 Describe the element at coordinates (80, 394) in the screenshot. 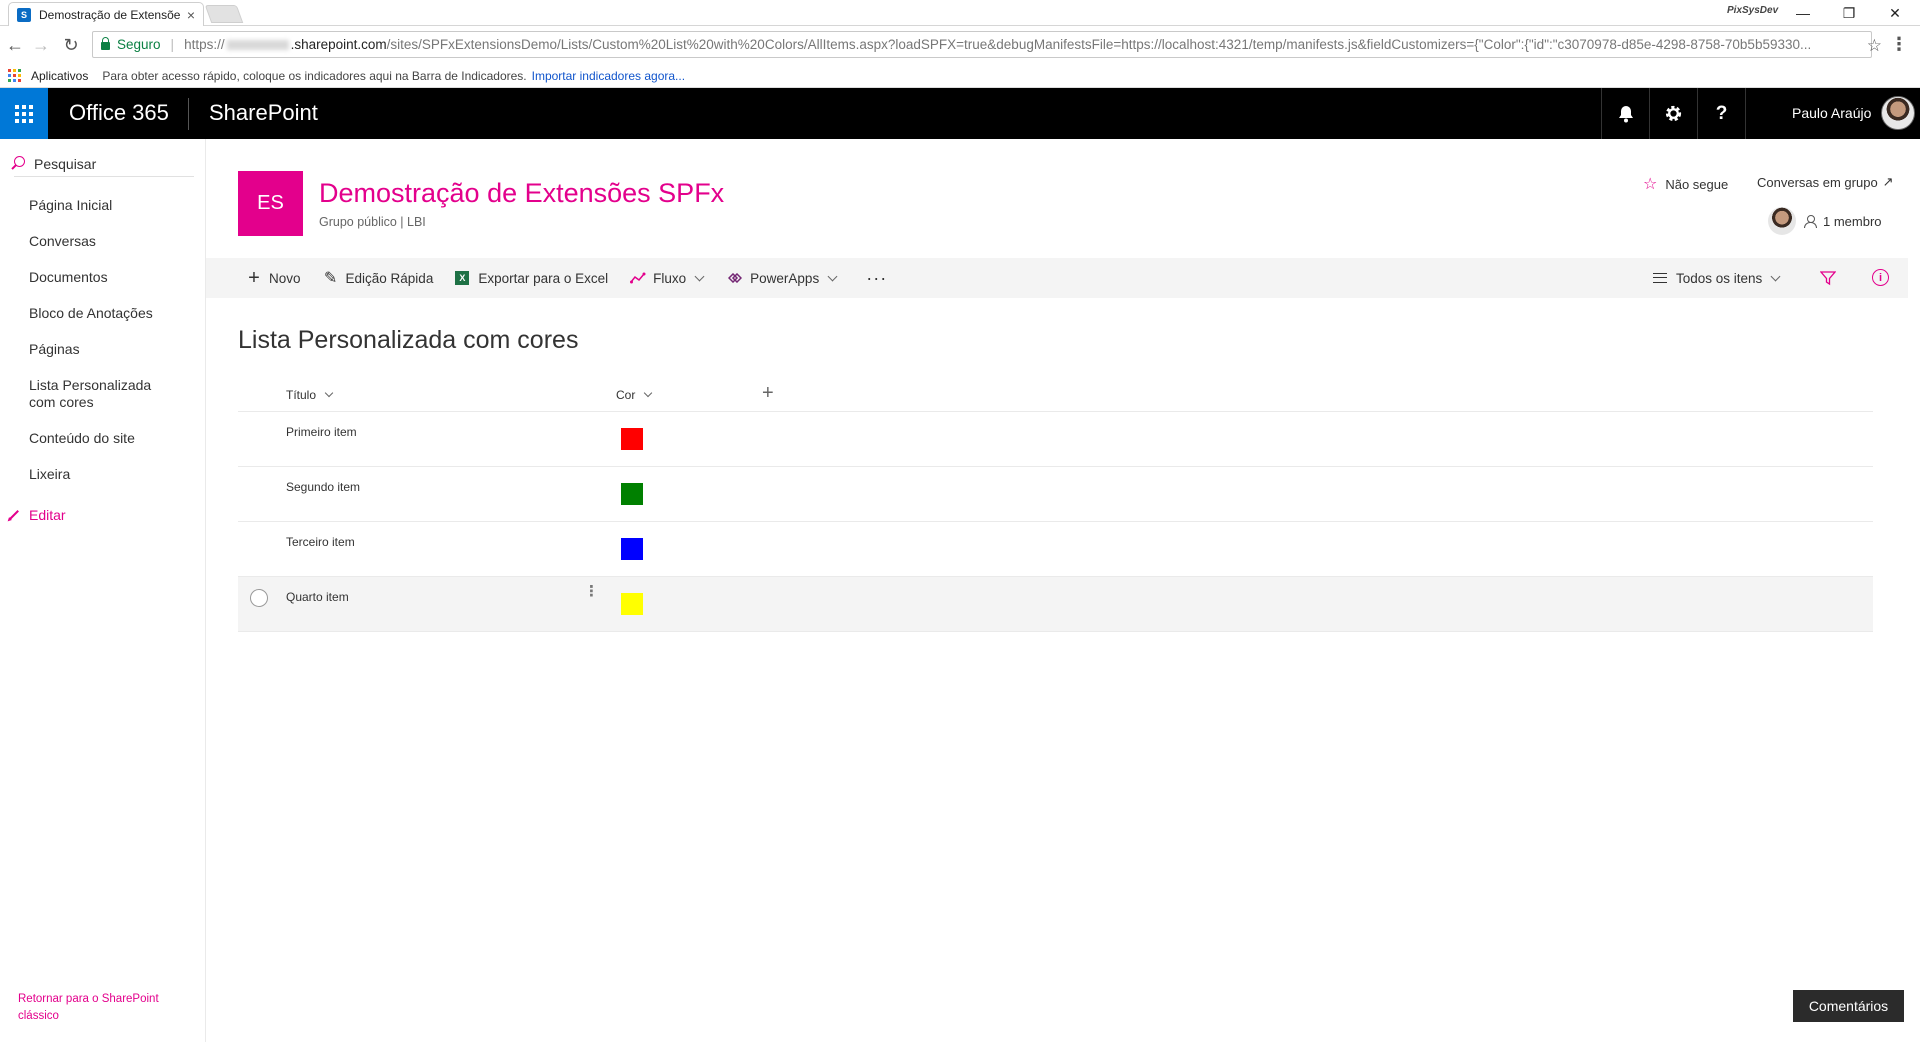

I see `nav-item-custom-list: Lista Personalizada com cores` at that location.